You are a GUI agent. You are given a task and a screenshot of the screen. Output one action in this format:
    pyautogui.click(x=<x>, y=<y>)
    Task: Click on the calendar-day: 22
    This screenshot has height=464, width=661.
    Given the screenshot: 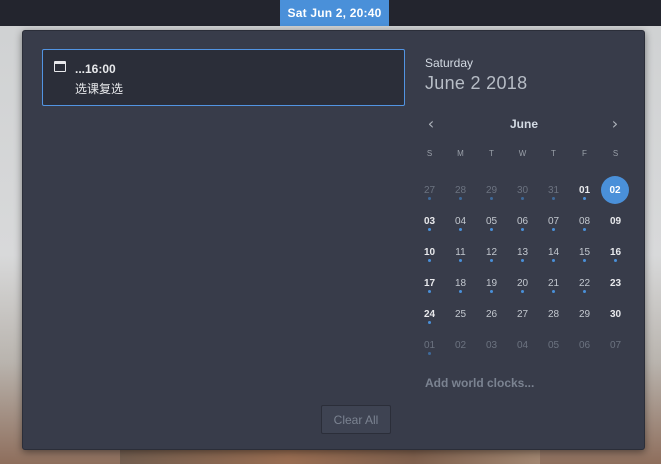 What is the action you would take?
    pyautogui.click(x=584, y=283)
    